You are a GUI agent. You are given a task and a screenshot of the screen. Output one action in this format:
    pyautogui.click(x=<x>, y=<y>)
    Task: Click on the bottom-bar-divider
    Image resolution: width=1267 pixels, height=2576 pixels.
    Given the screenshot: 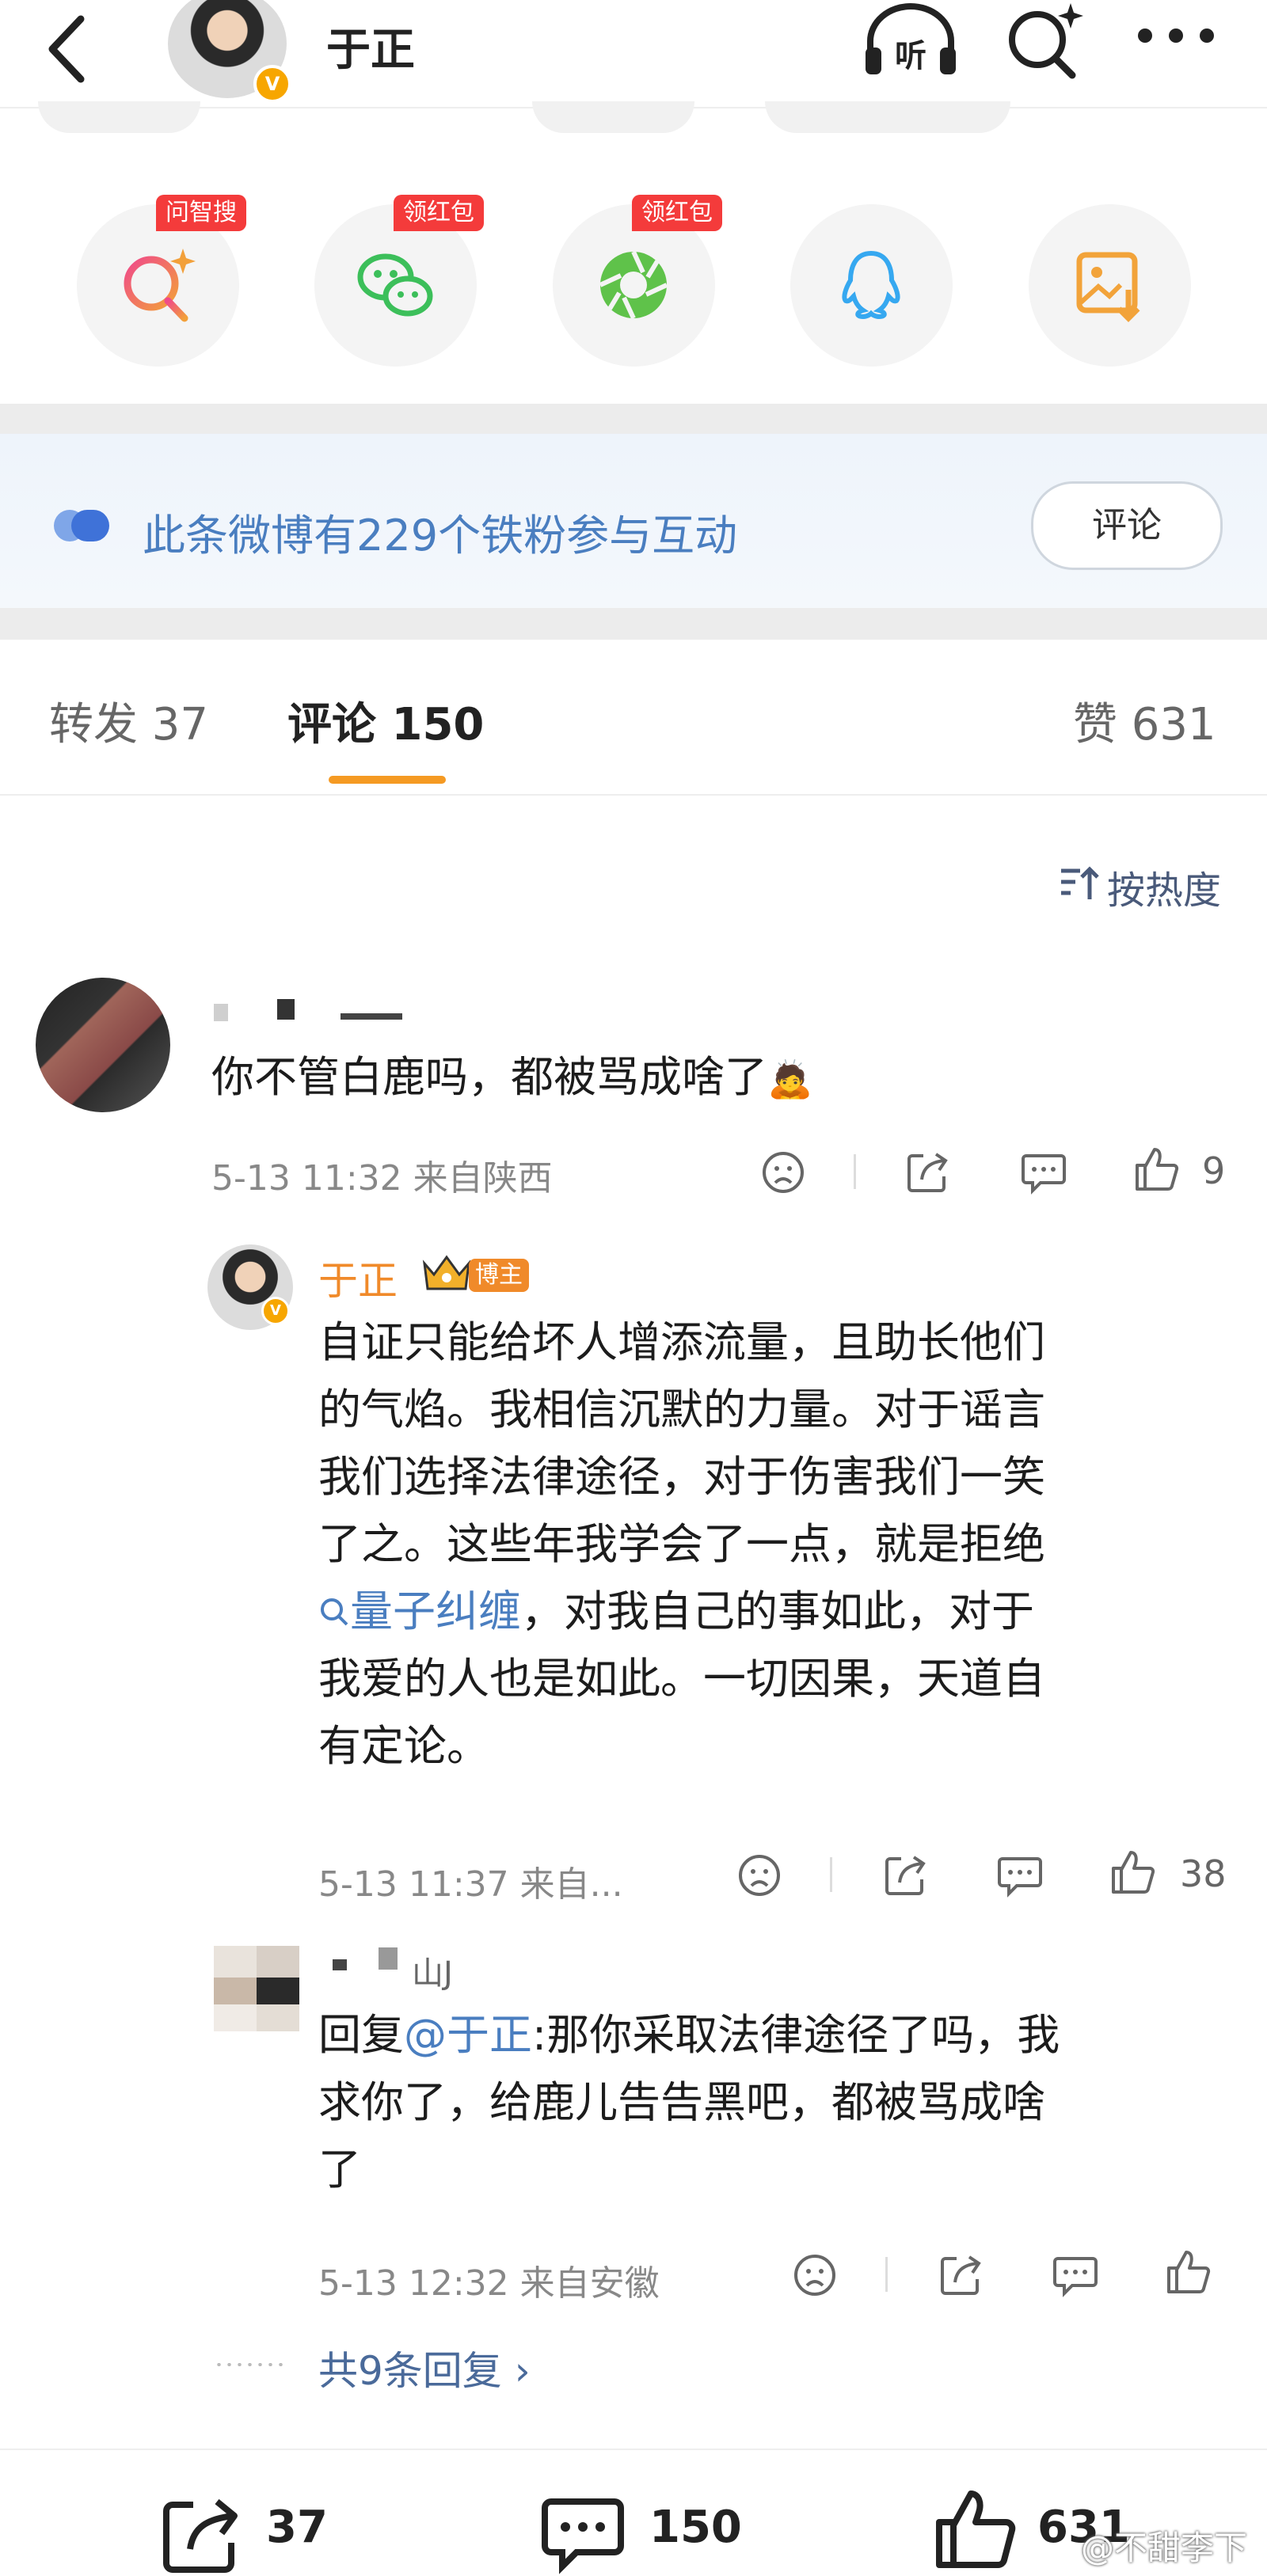 What is the action you would take?
    pyautogui.click(x=633, y=2450)
    